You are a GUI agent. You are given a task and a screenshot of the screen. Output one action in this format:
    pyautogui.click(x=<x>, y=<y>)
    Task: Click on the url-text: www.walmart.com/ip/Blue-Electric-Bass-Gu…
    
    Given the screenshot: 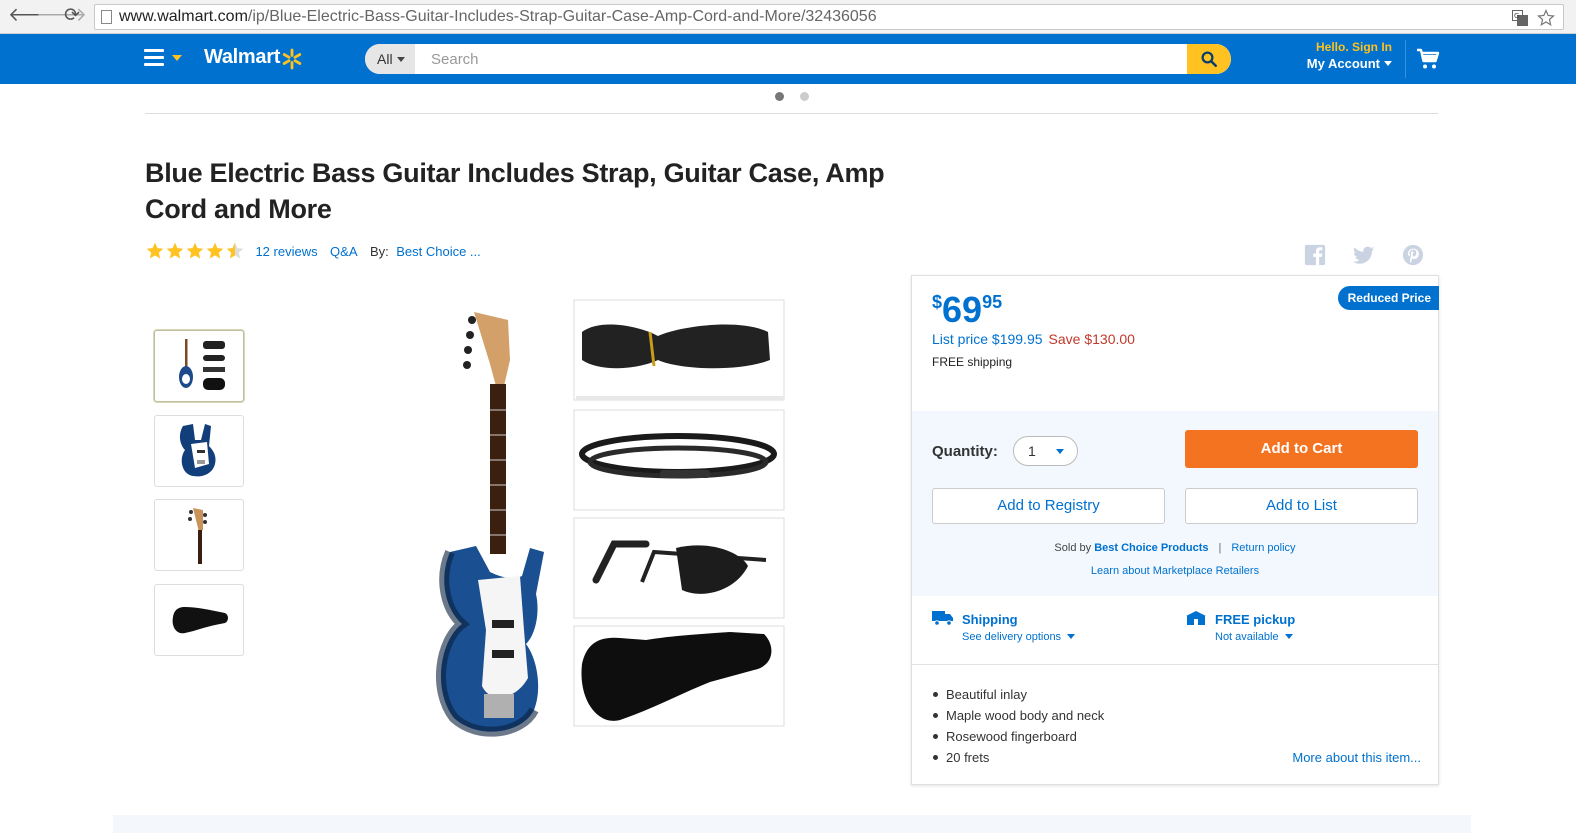 What is the action you would take?
    pyautogui.click(x=498, y=17)
    